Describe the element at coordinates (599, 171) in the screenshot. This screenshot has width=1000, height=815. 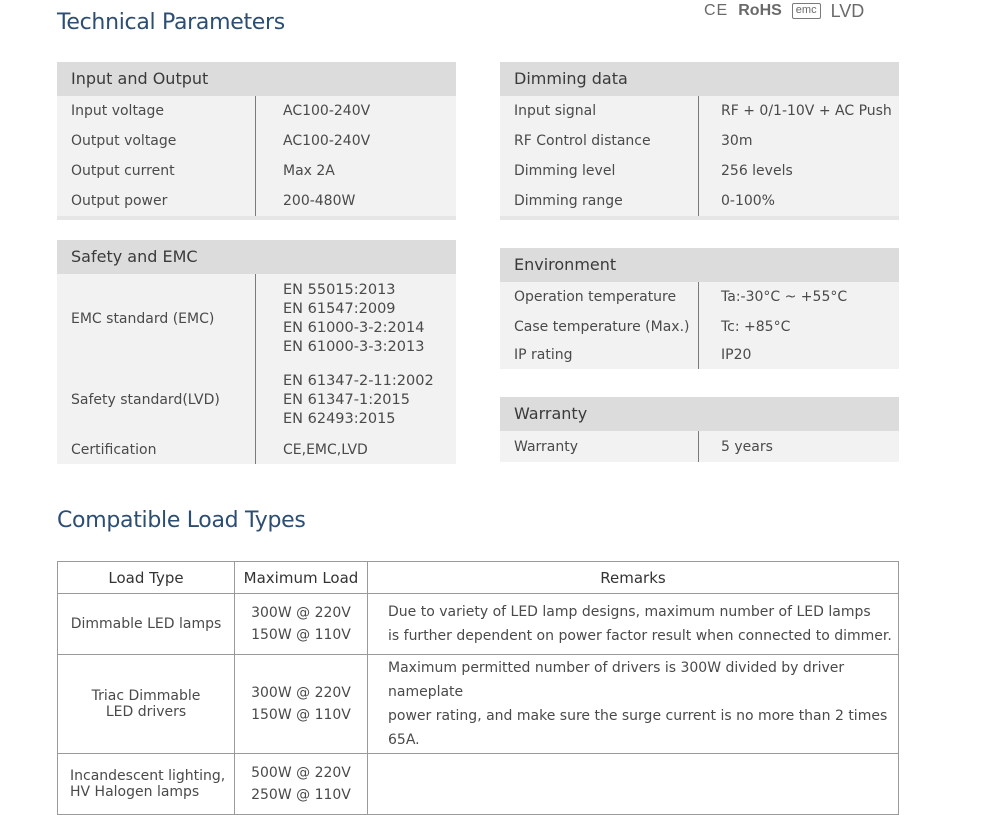
I see `spec-label: Dimming level` at that location.